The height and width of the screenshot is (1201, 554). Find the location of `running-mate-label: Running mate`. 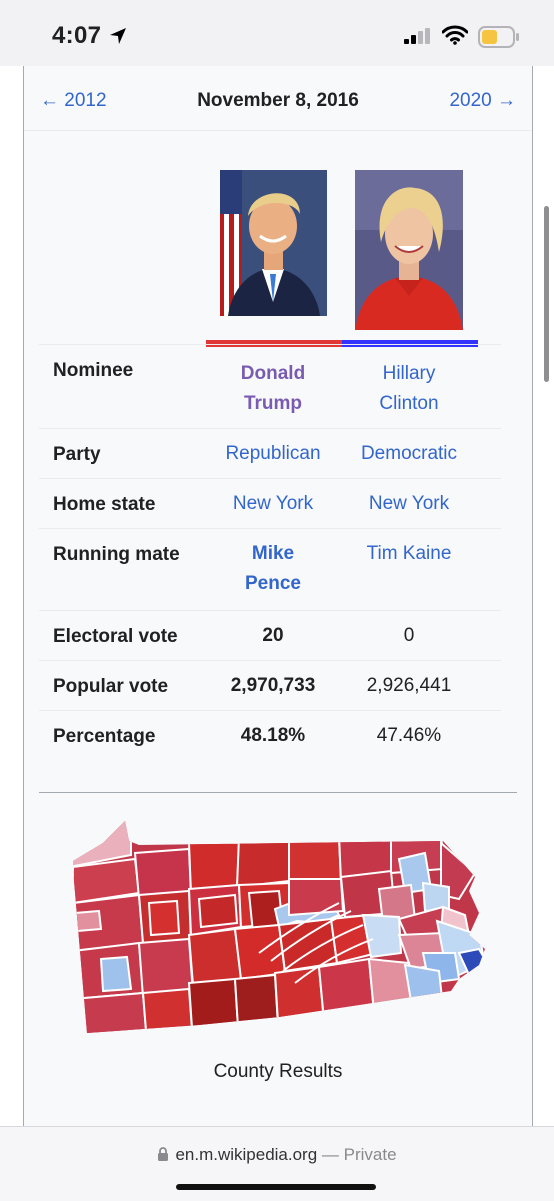

running-mate-label: Running mate is located at coordinates (116, 554).